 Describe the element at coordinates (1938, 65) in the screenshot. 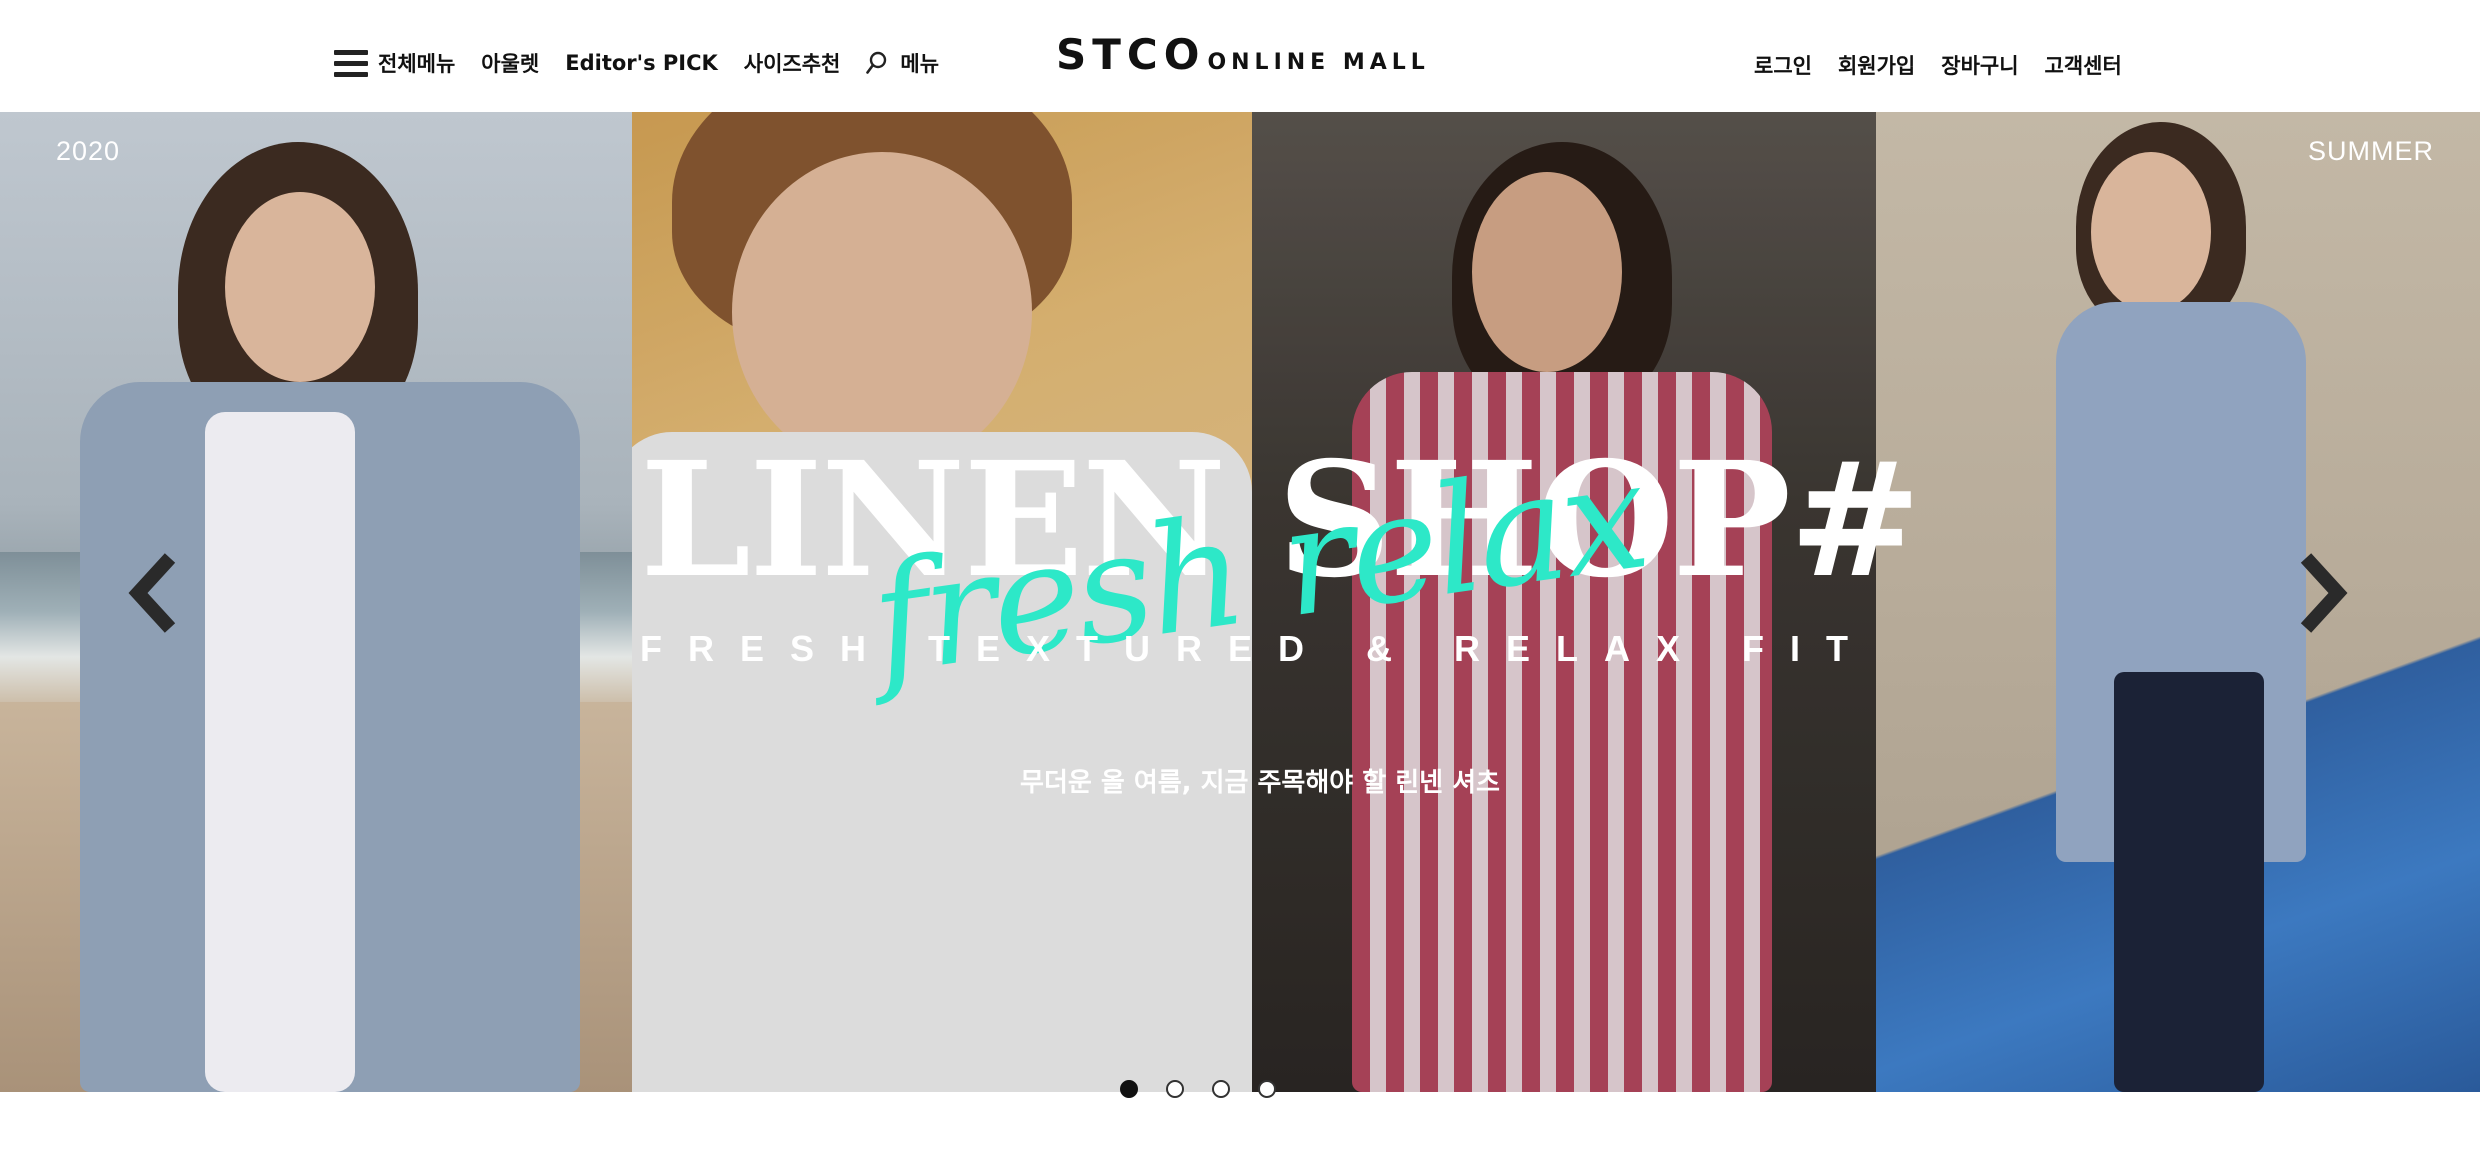

I see `account-nav: 로그인 회원가입 장바구니 고객센터` at that location.